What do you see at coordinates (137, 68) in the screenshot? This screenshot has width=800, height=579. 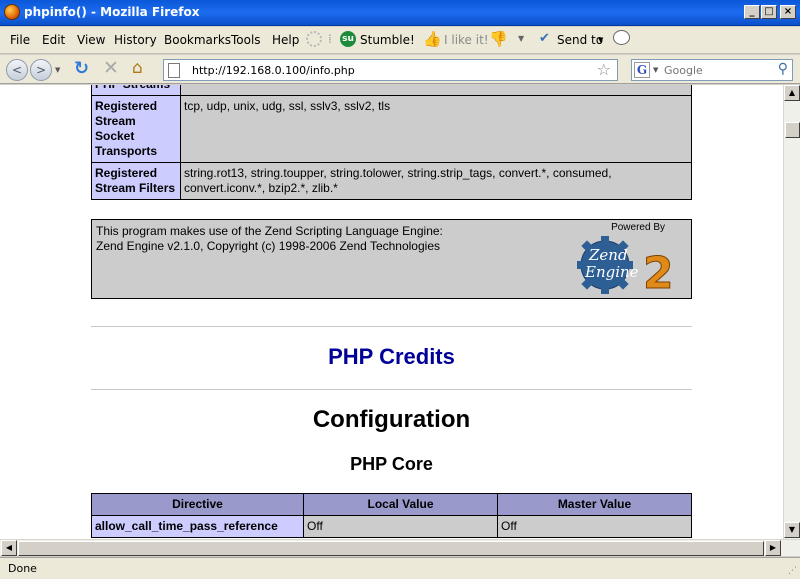 I see `home-icon: ⌂` at bounding box center [137, 68].